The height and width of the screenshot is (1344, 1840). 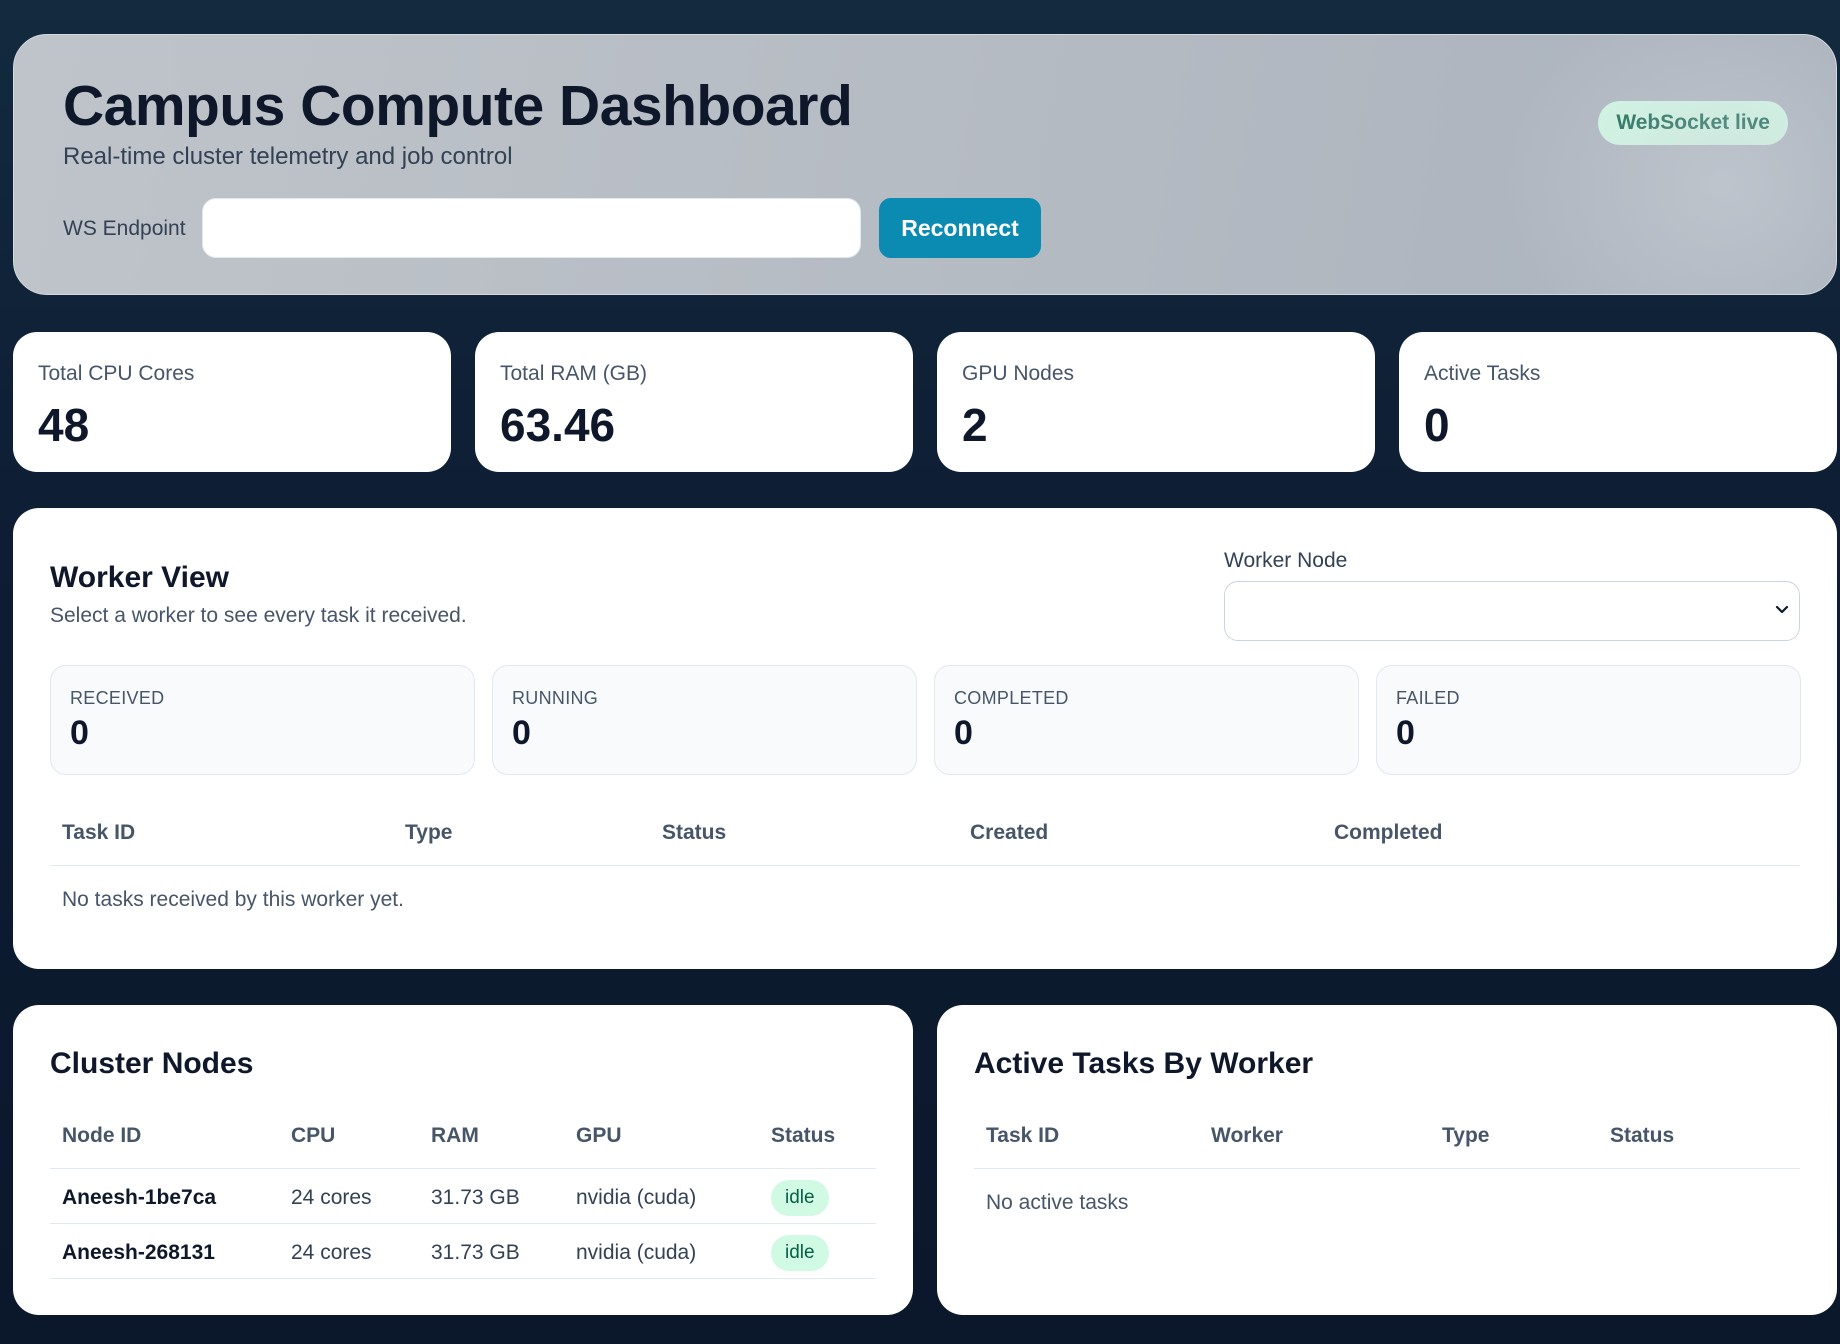 I want to click on counter-running: RUNNING 0, so click(x=704, y=720).